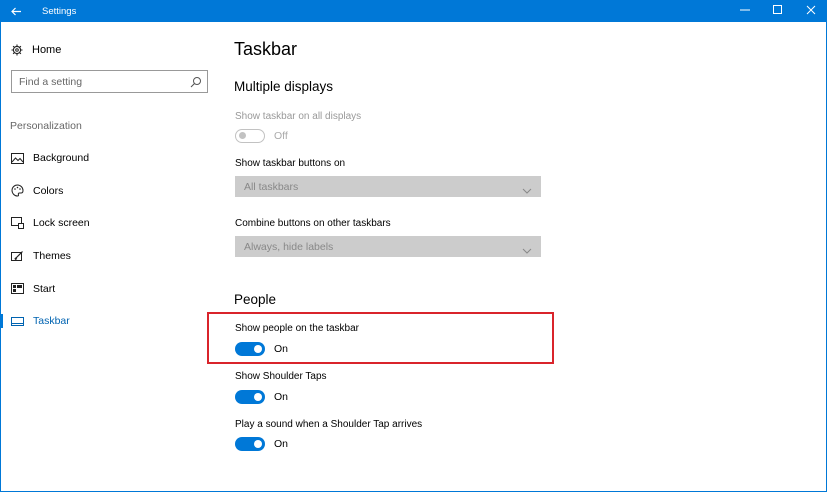 The height and width of the screenshot is (492, 827). What do you see at coordinates (59, 11) in the screenshot?
I see `window-title: Settings` at bounding box center [59, 11].